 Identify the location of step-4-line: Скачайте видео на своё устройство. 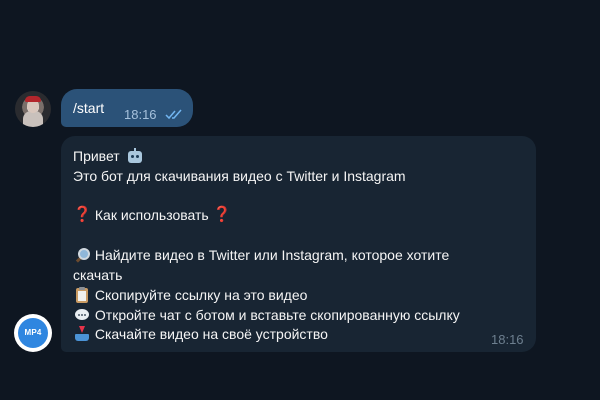
(200, 334).